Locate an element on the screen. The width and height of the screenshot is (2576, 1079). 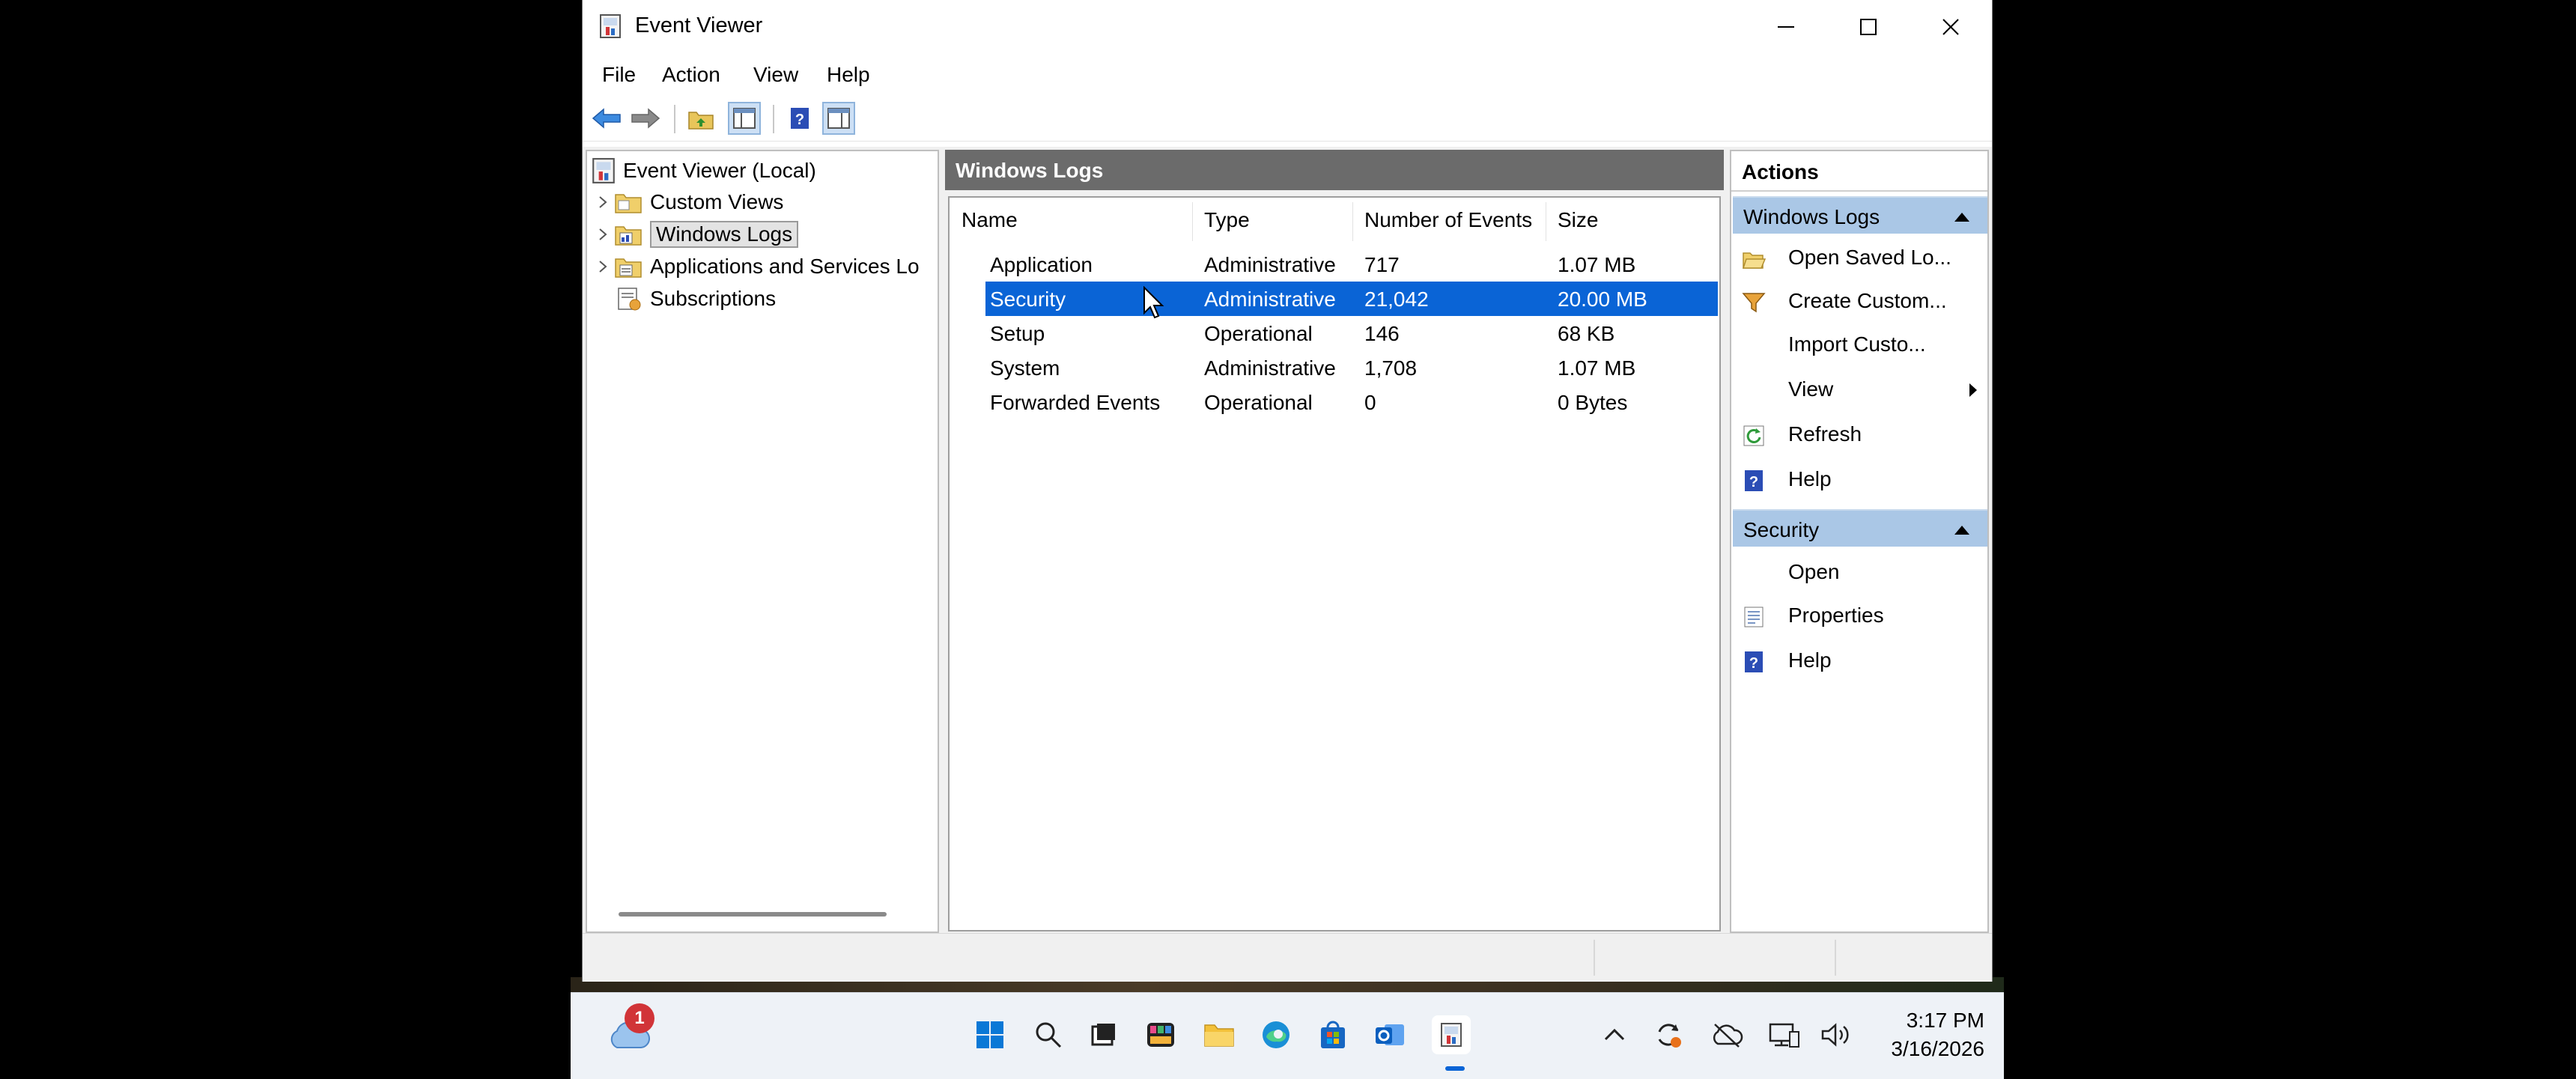
tree-label: Custom Views is located at coordinates (717, 201).